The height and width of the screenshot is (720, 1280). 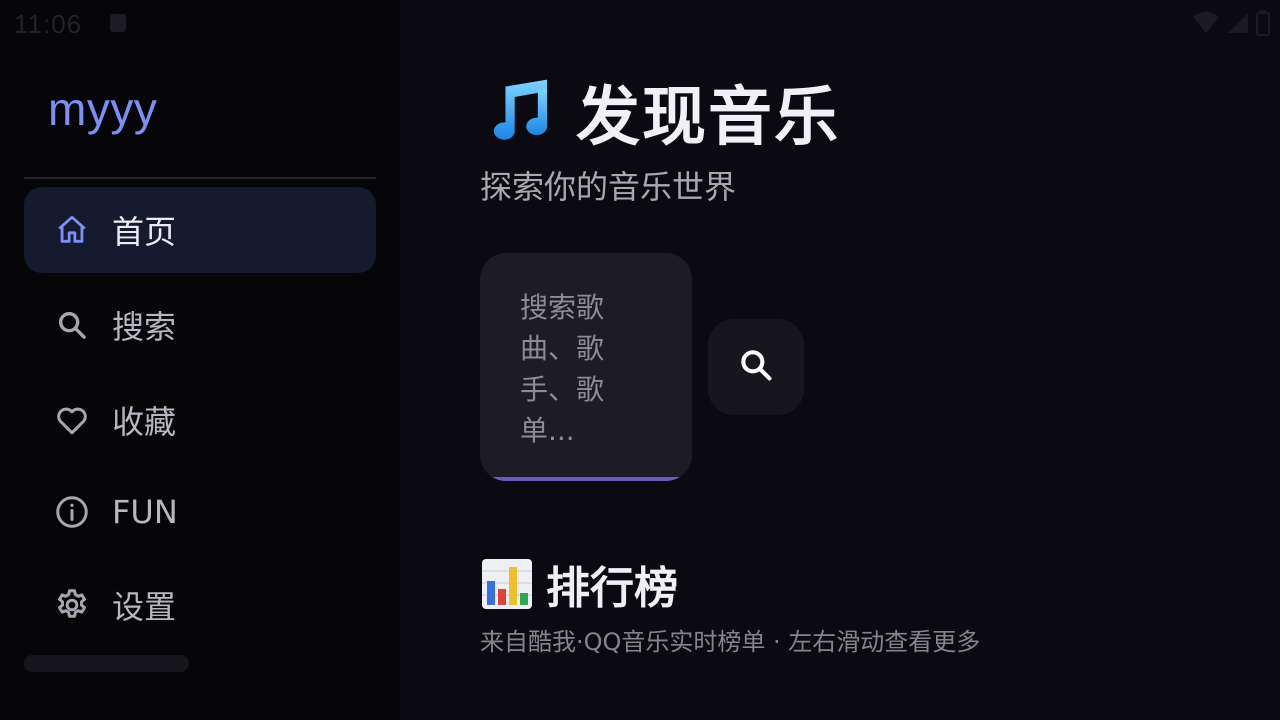 I want to click on sidebar-scrollbar, so click(x=106, y=663).